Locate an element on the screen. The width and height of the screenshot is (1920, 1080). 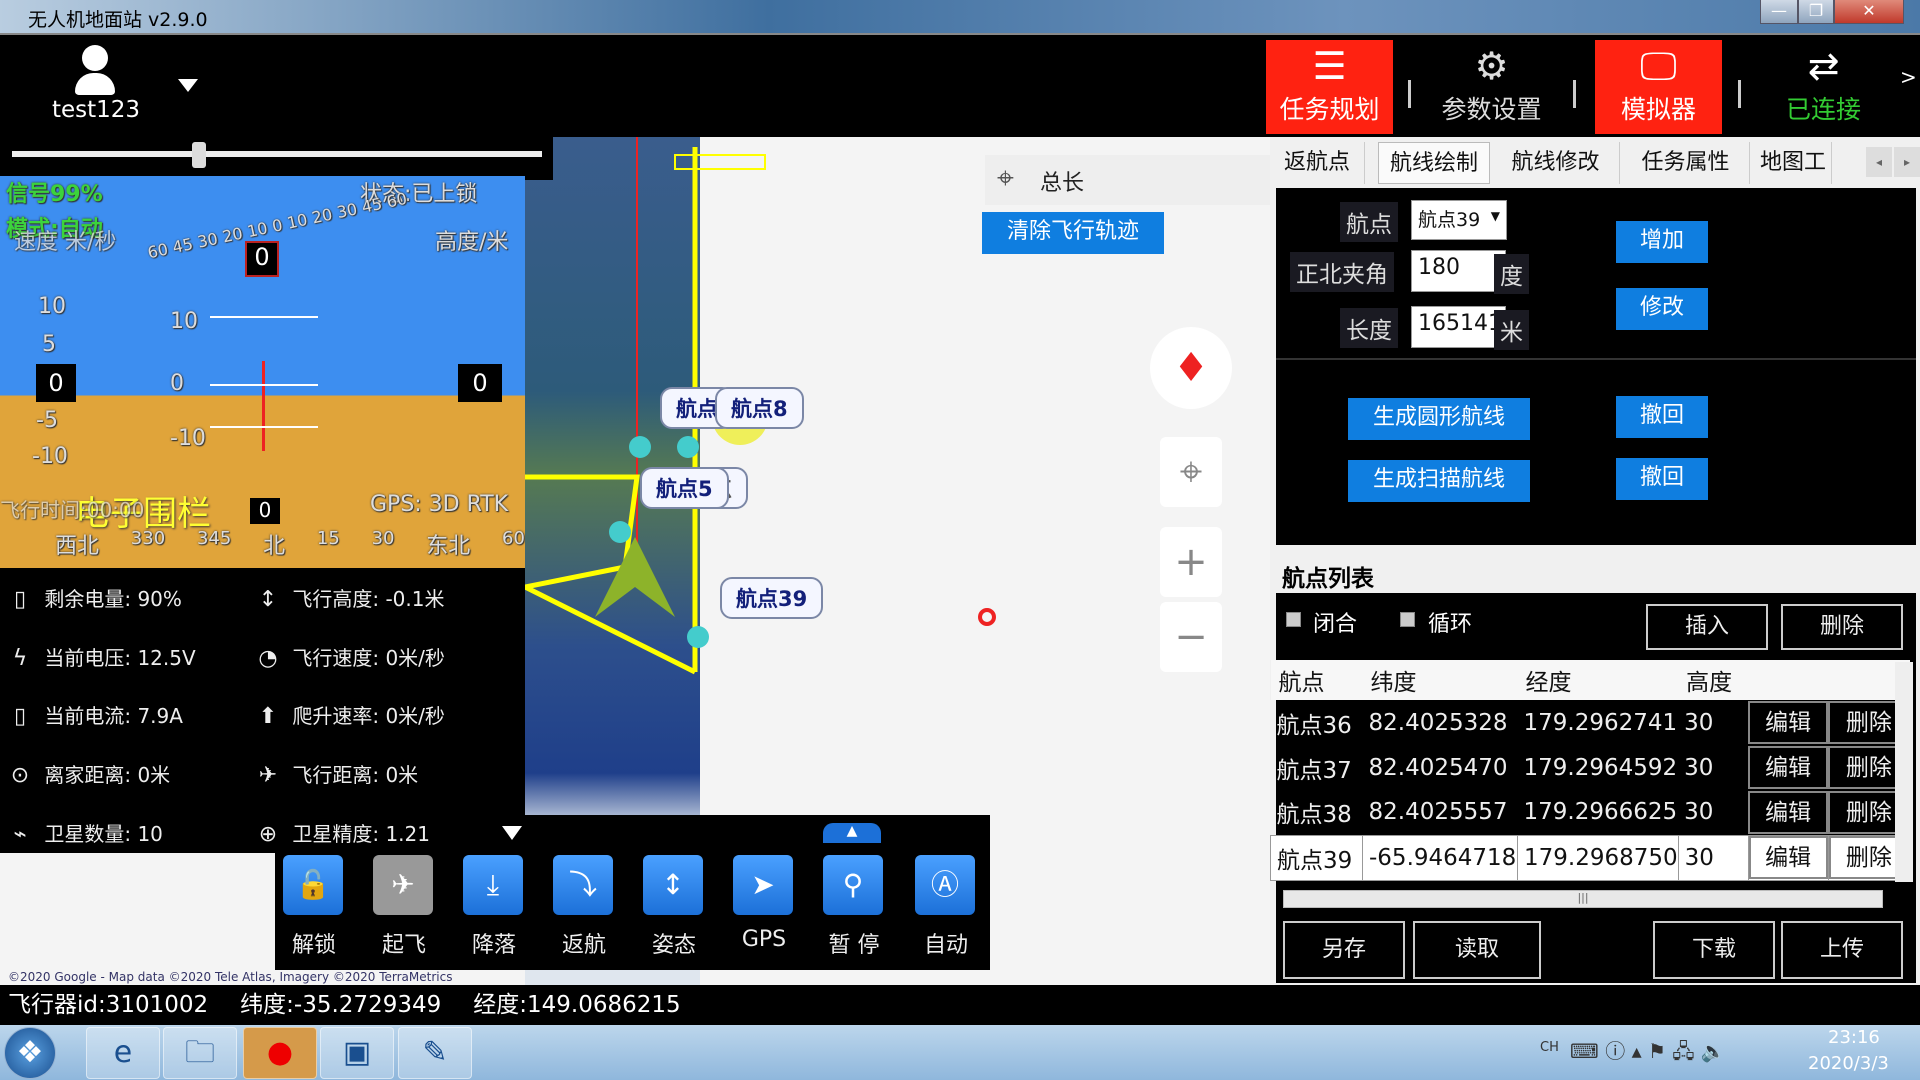
horizontal-scrollbar: ||| is located at coordinates (1583, 899).